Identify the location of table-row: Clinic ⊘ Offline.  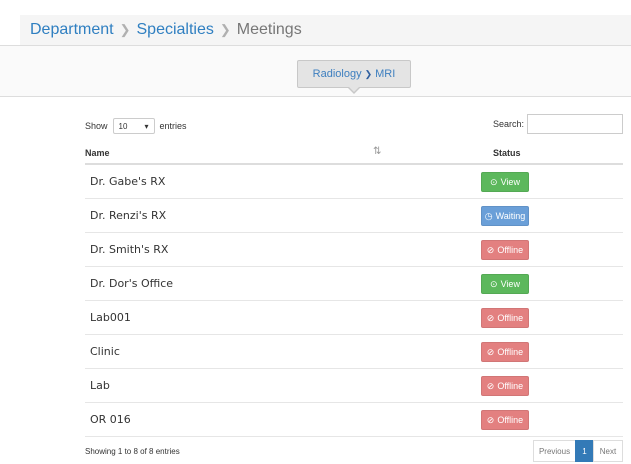
(354, 352).